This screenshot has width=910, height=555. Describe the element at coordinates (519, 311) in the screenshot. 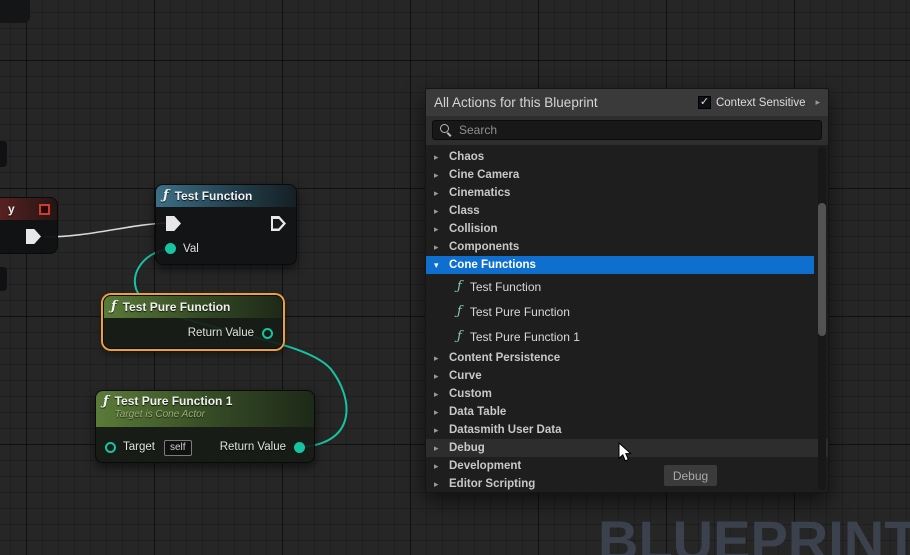

I see `action-label: Test Pure Function` at that location.